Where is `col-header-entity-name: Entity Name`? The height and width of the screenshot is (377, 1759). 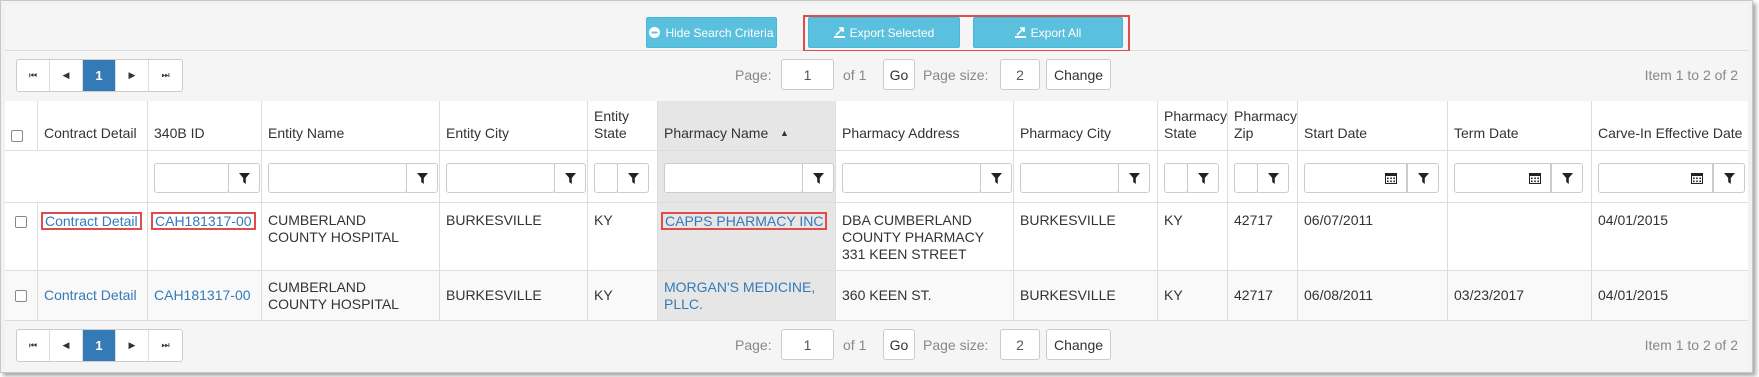
col-header-entity-name: Entity Name is located at coordinates (351, 126).